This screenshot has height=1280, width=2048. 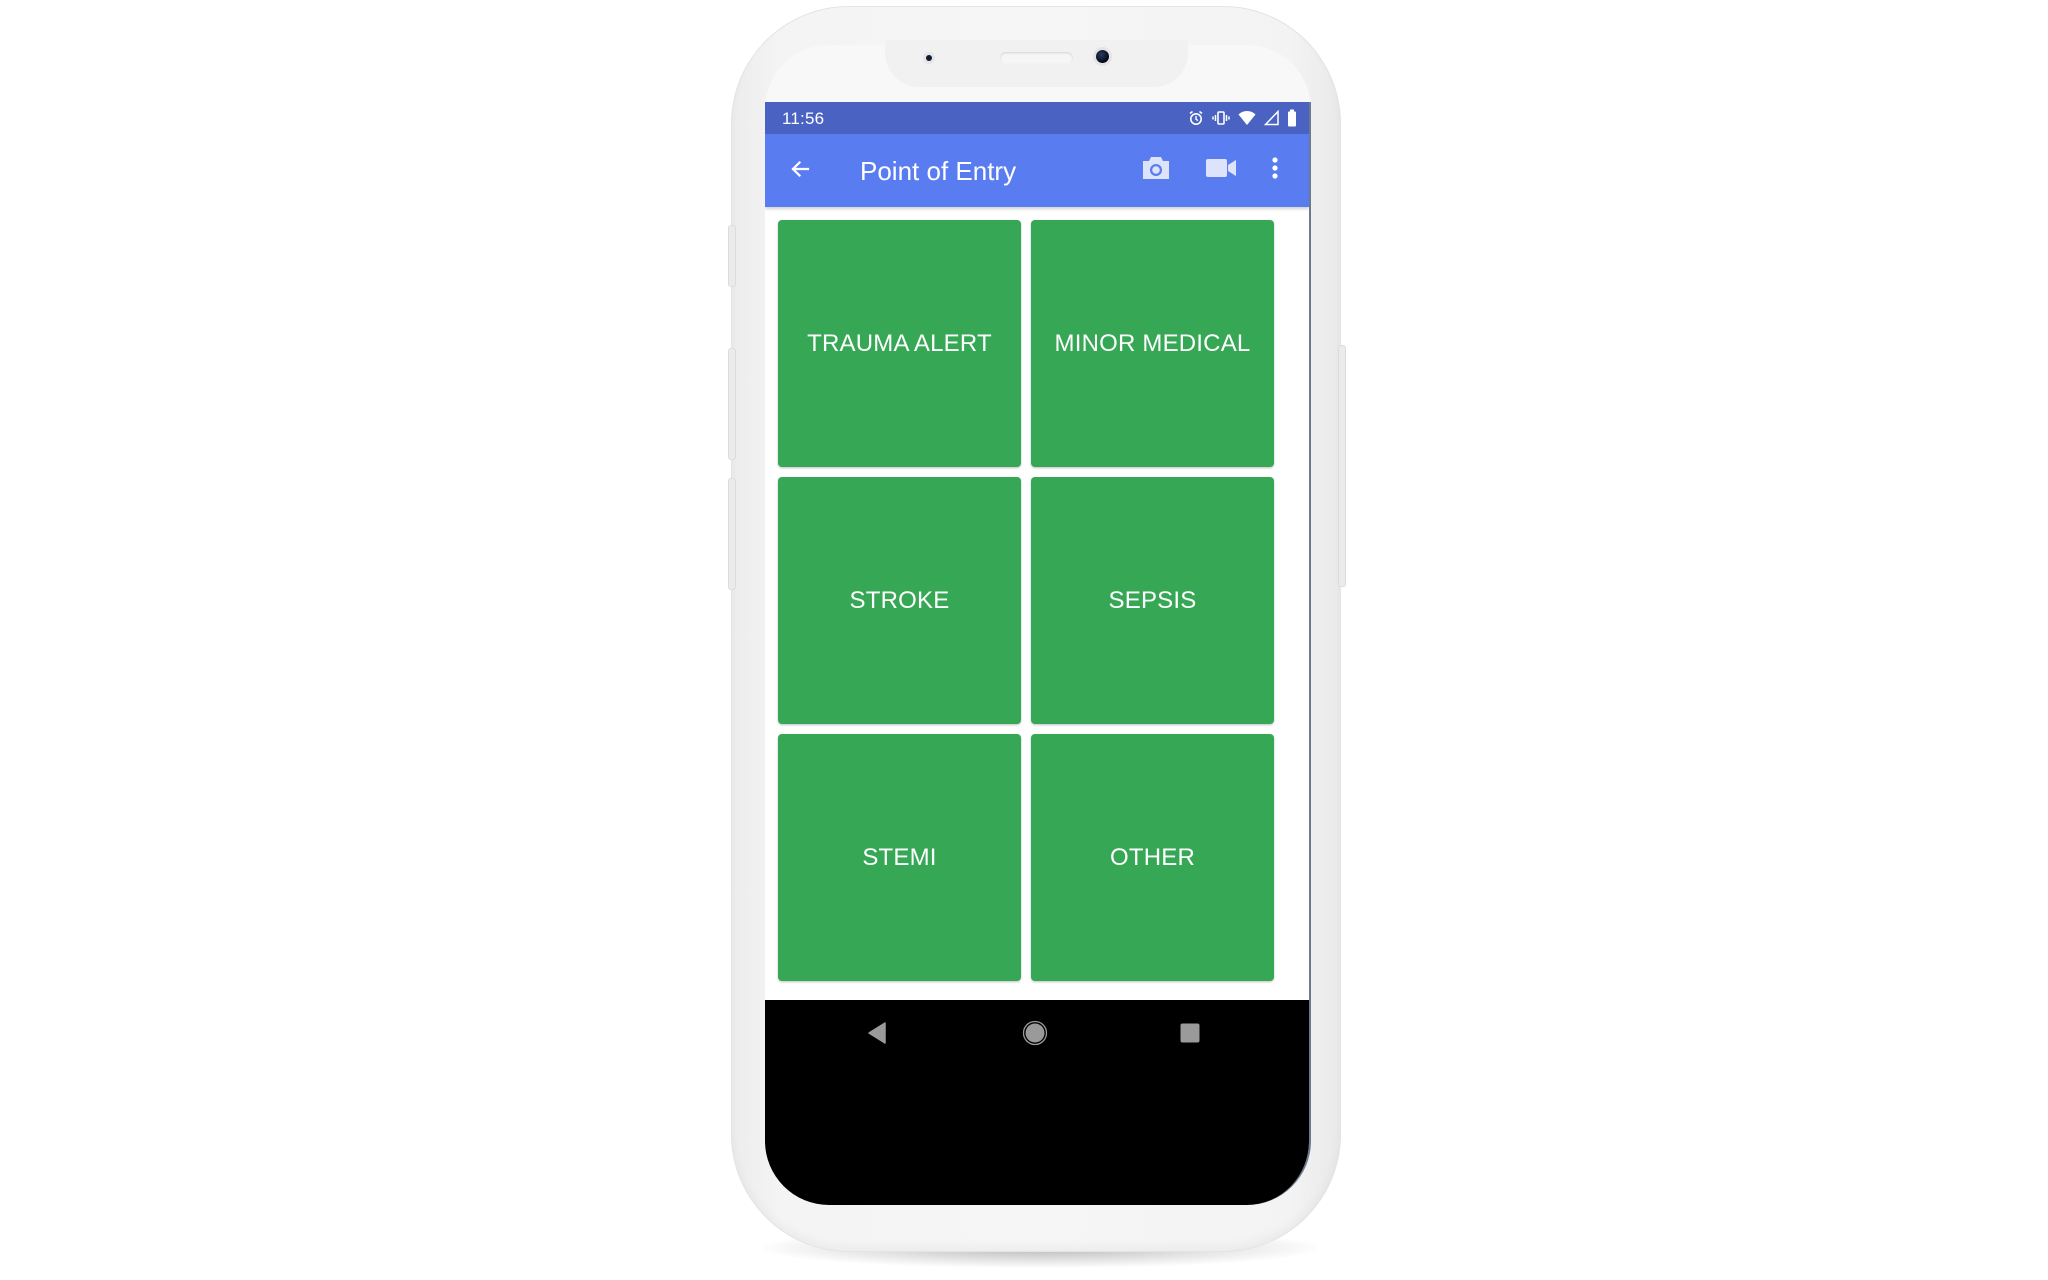 What do you see at coordinates (1292, 118) in the screenshot?
I see `battery-icon` at bounding box center [1292, 118].